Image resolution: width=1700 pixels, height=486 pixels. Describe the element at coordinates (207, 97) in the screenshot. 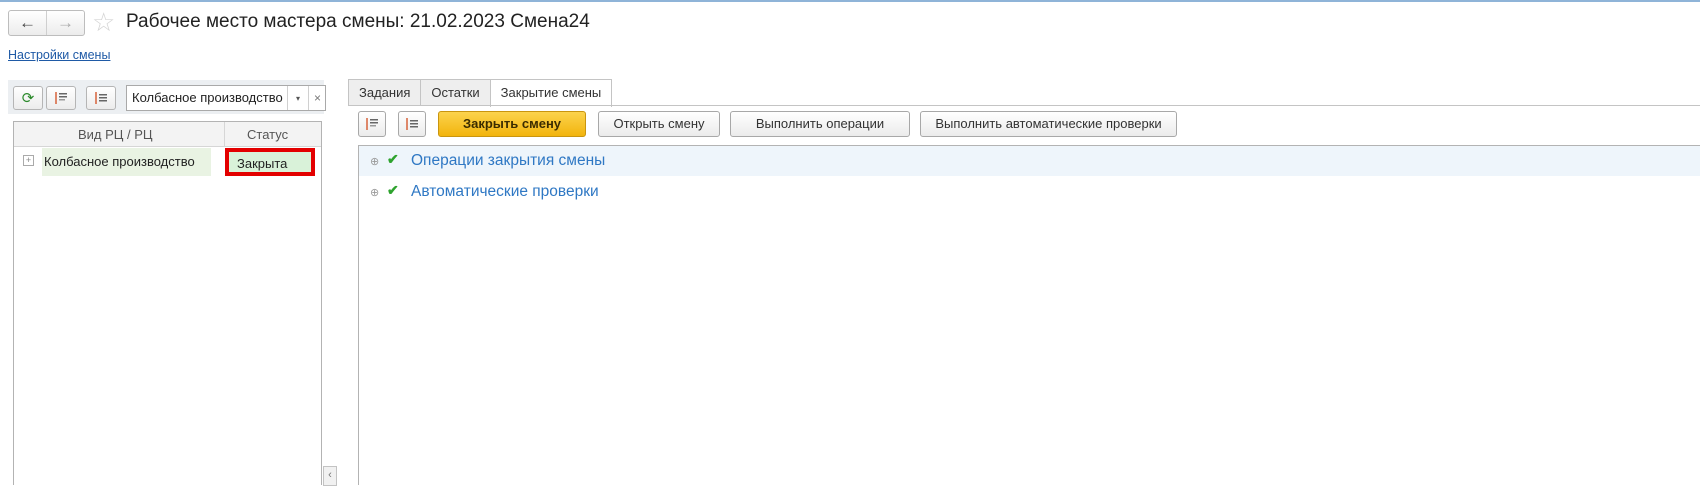

I see `production-filter-value: Колбасное производство` at that location.